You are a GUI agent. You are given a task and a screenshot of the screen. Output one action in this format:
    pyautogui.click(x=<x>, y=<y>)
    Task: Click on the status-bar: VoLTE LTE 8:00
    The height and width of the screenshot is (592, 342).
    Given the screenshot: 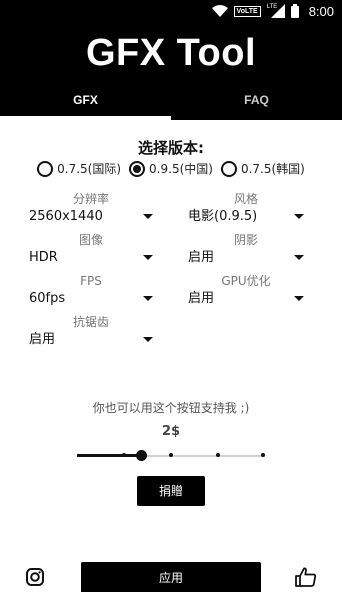 What is the action you would take?
    pyautogui.click(x=171, y=11)
    